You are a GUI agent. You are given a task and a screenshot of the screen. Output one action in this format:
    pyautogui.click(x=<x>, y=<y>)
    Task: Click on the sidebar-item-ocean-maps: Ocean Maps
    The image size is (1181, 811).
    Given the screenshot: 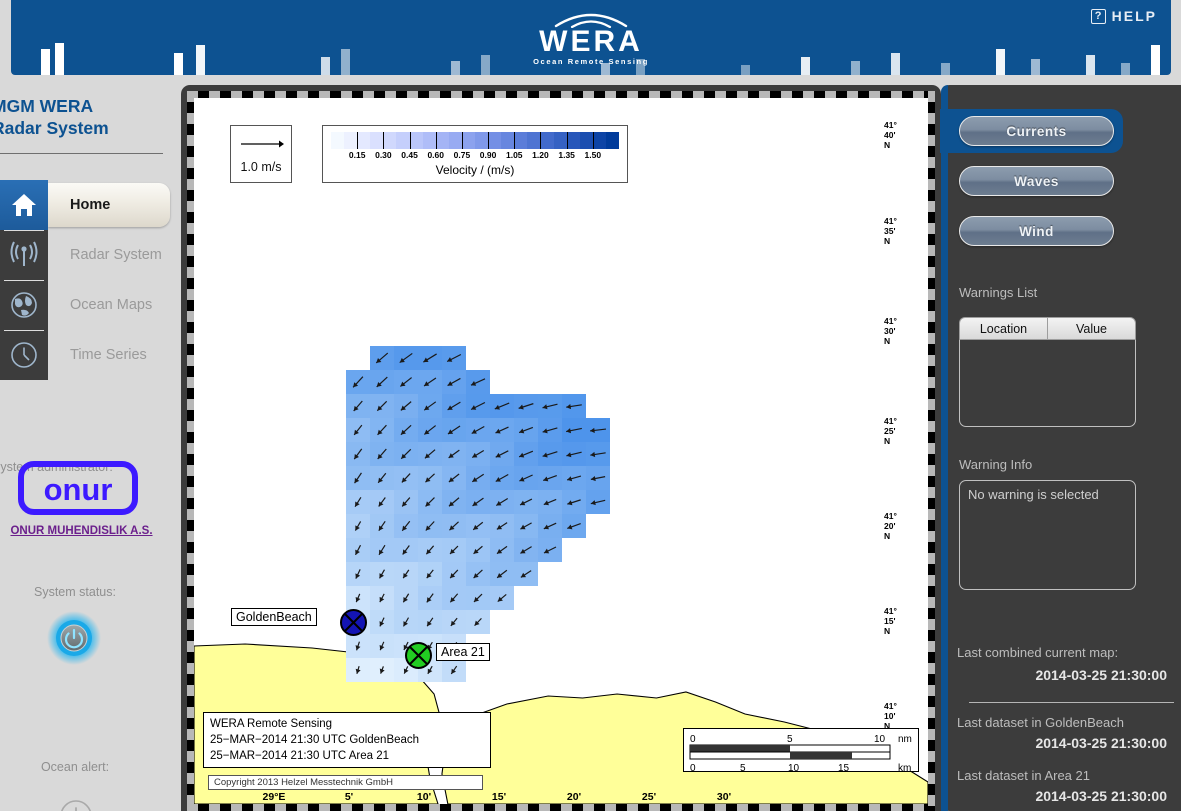 What is the action you would take?
    pyautogui.click(x=85, y=305)
    